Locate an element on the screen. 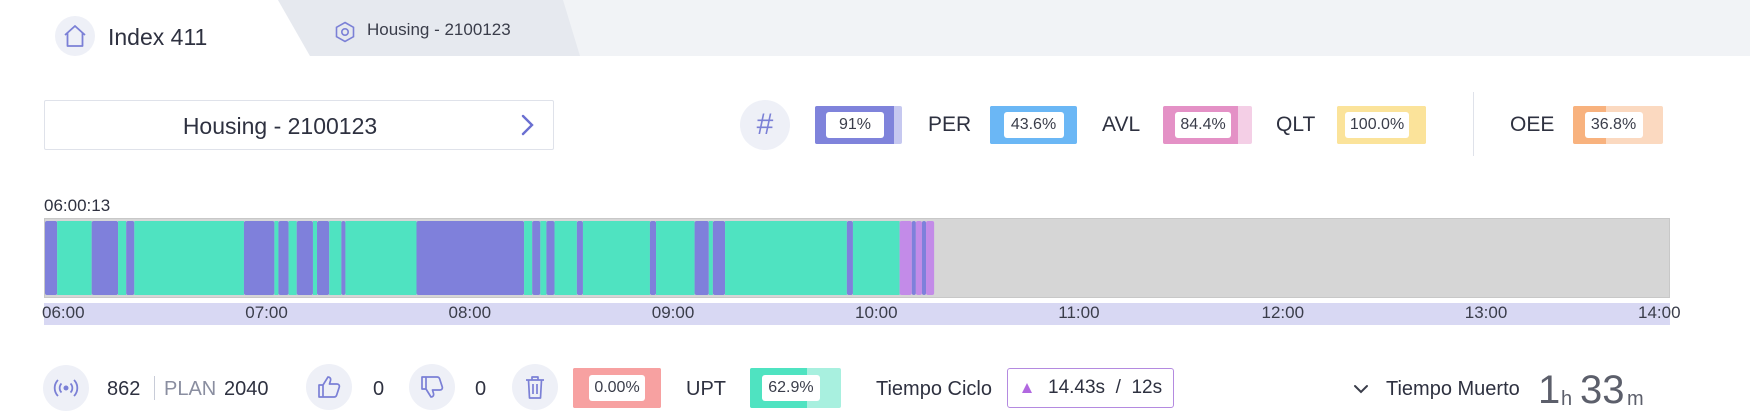  tab-index-label: Index 411 is located at coordinates (157, 37).